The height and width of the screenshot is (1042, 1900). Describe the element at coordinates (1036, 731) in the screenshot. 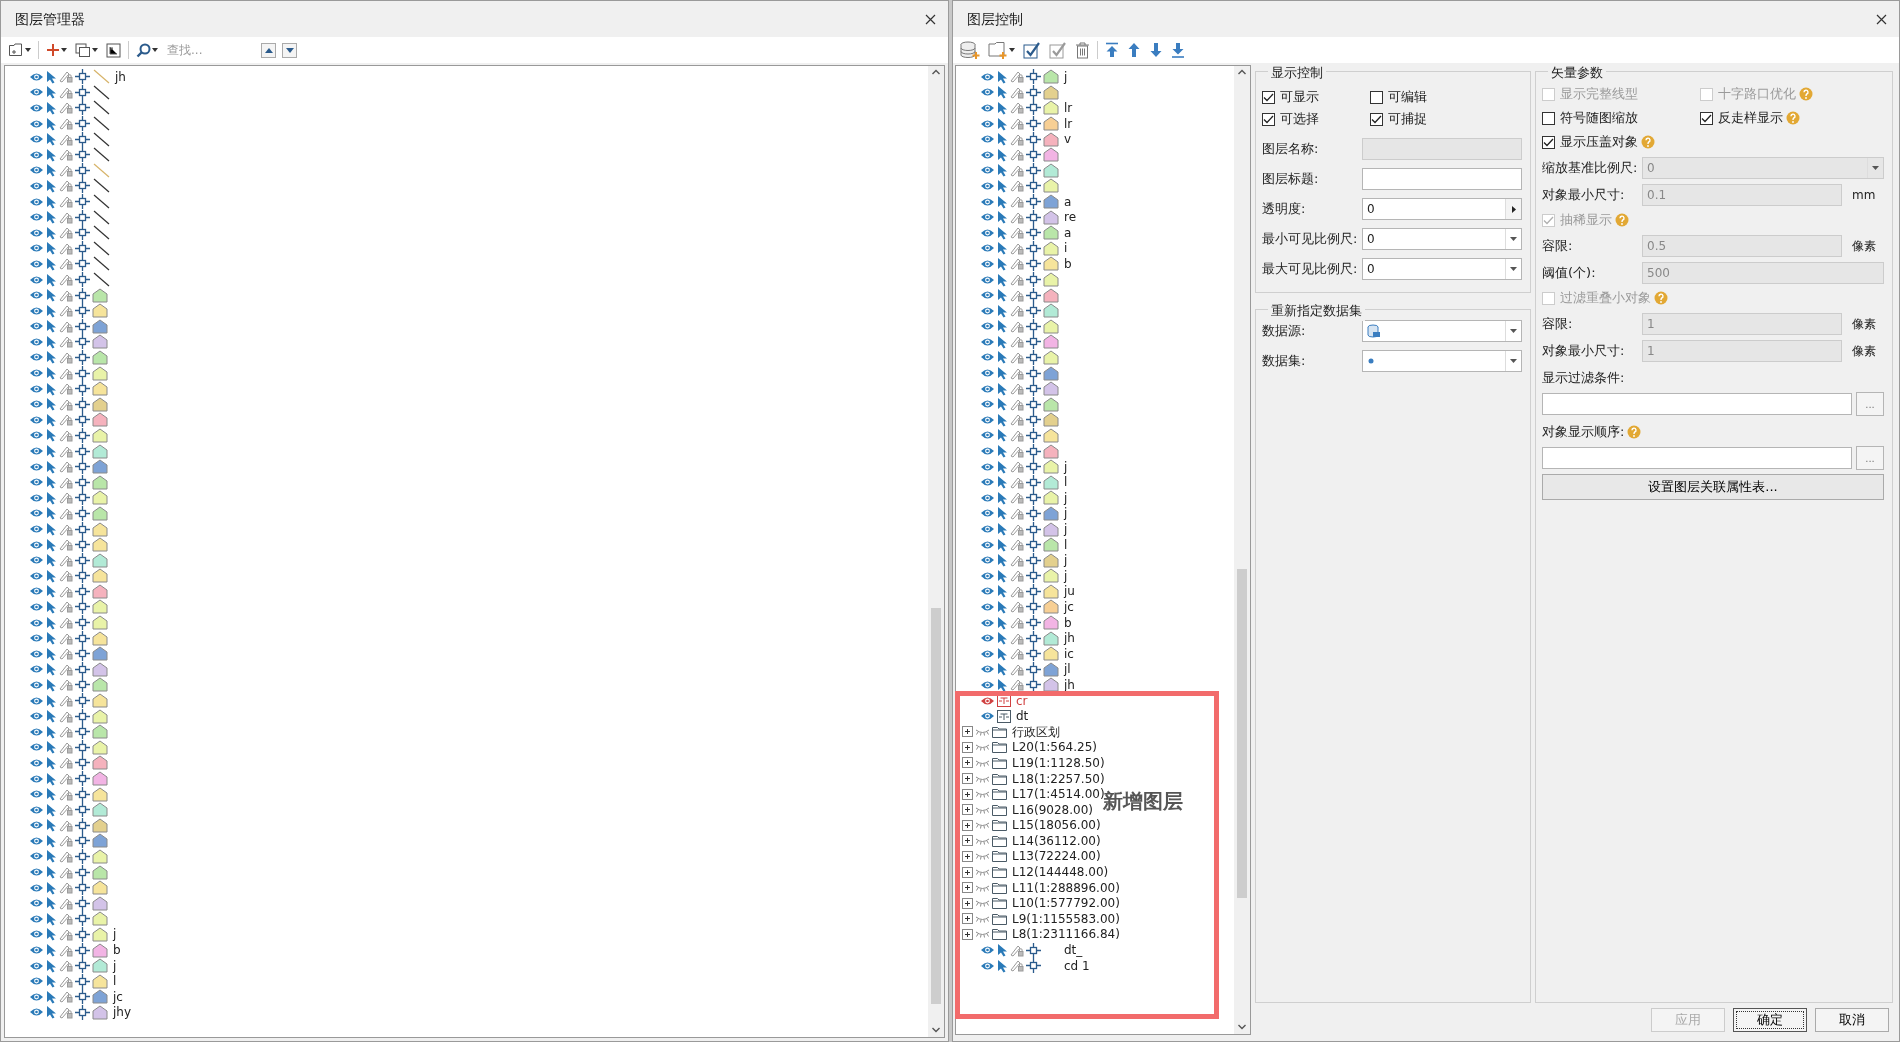

I see `layer-name: 行政区划` at that location.